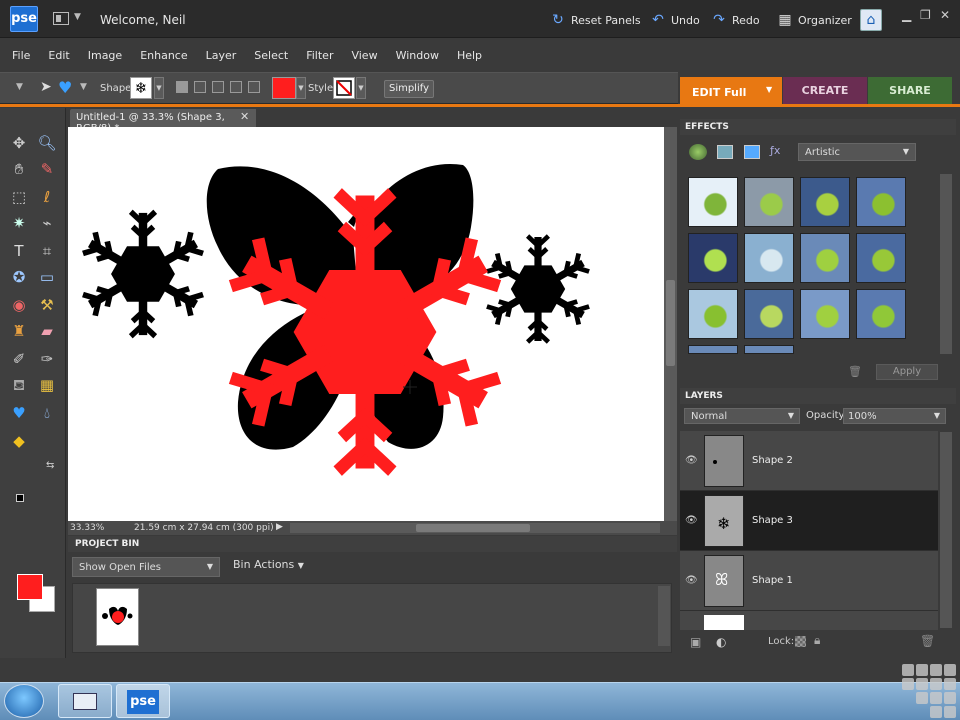 The width and height of the screenshot is (960, 720). What do you see at coordinates (182, 87) in the screenshot?
I see `new-layer-mode-icon` at bounding box center [182, 87].